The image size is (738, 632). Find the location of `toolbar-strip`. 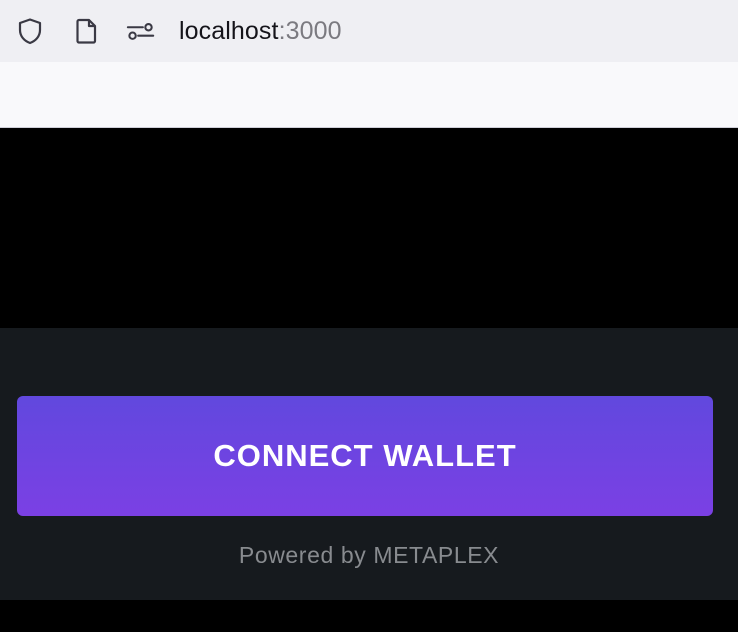

toolbar-strip is located at coordinates (369, 95).